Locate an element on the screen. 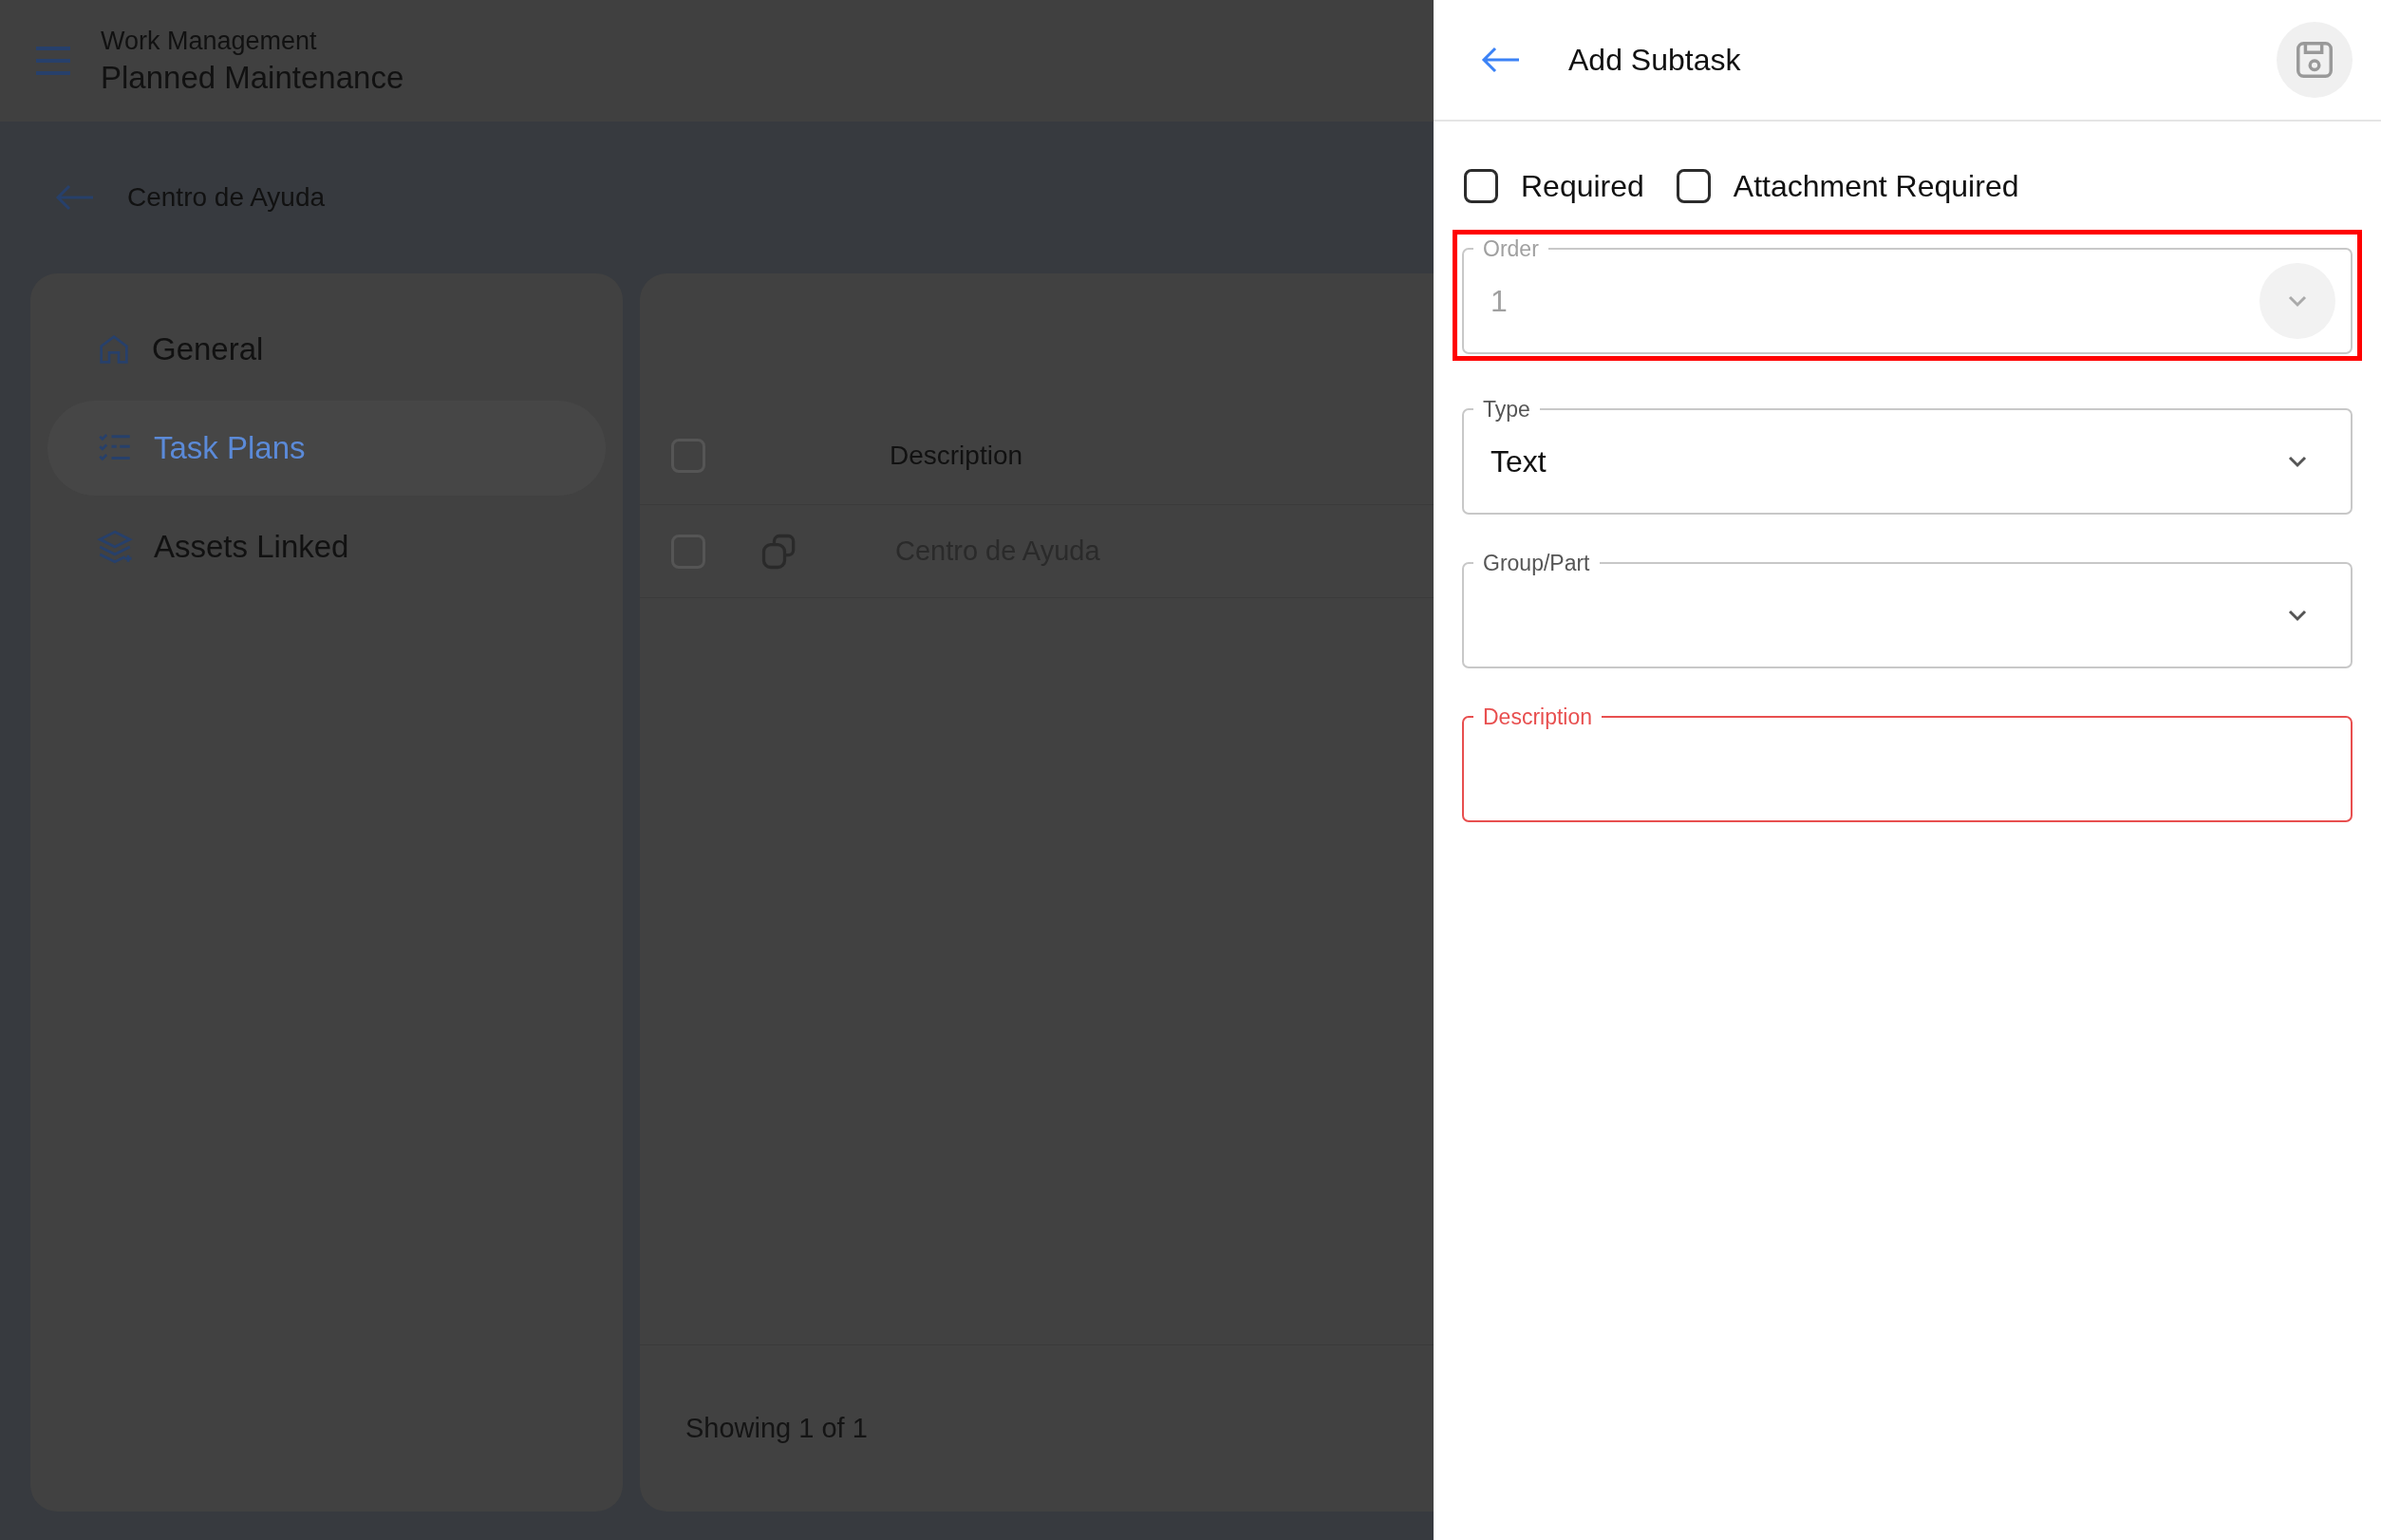  field-label: Type is located at coordinates (1506, 409).